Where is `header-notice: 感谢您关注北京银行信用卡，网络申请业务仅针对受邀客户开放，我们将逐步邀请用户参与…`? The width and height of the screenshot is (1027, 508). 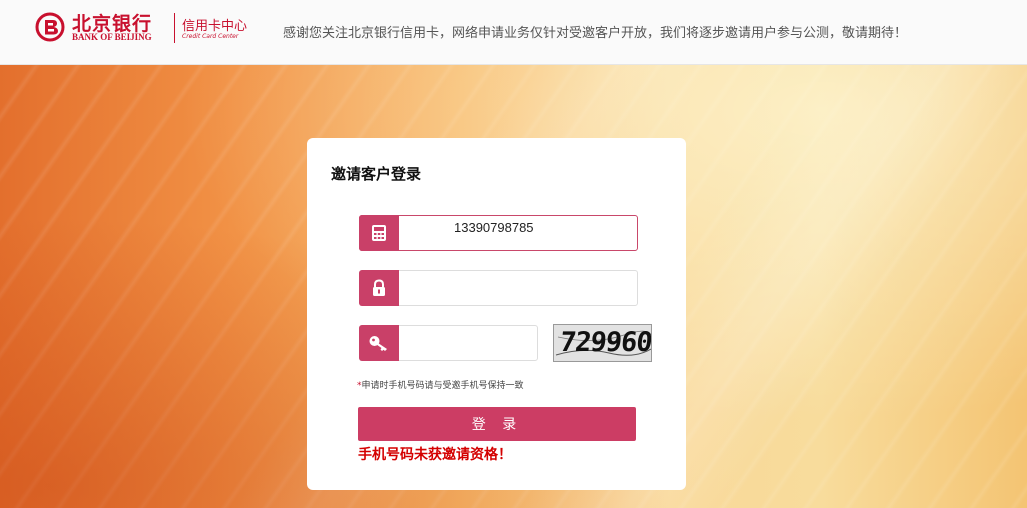 header-notice: 感谢您关注北京银行信用卡，网络申请业务仅针对受邀客户开放，我们将逐步邀请用户参与… is located at coordinates (595, 33).